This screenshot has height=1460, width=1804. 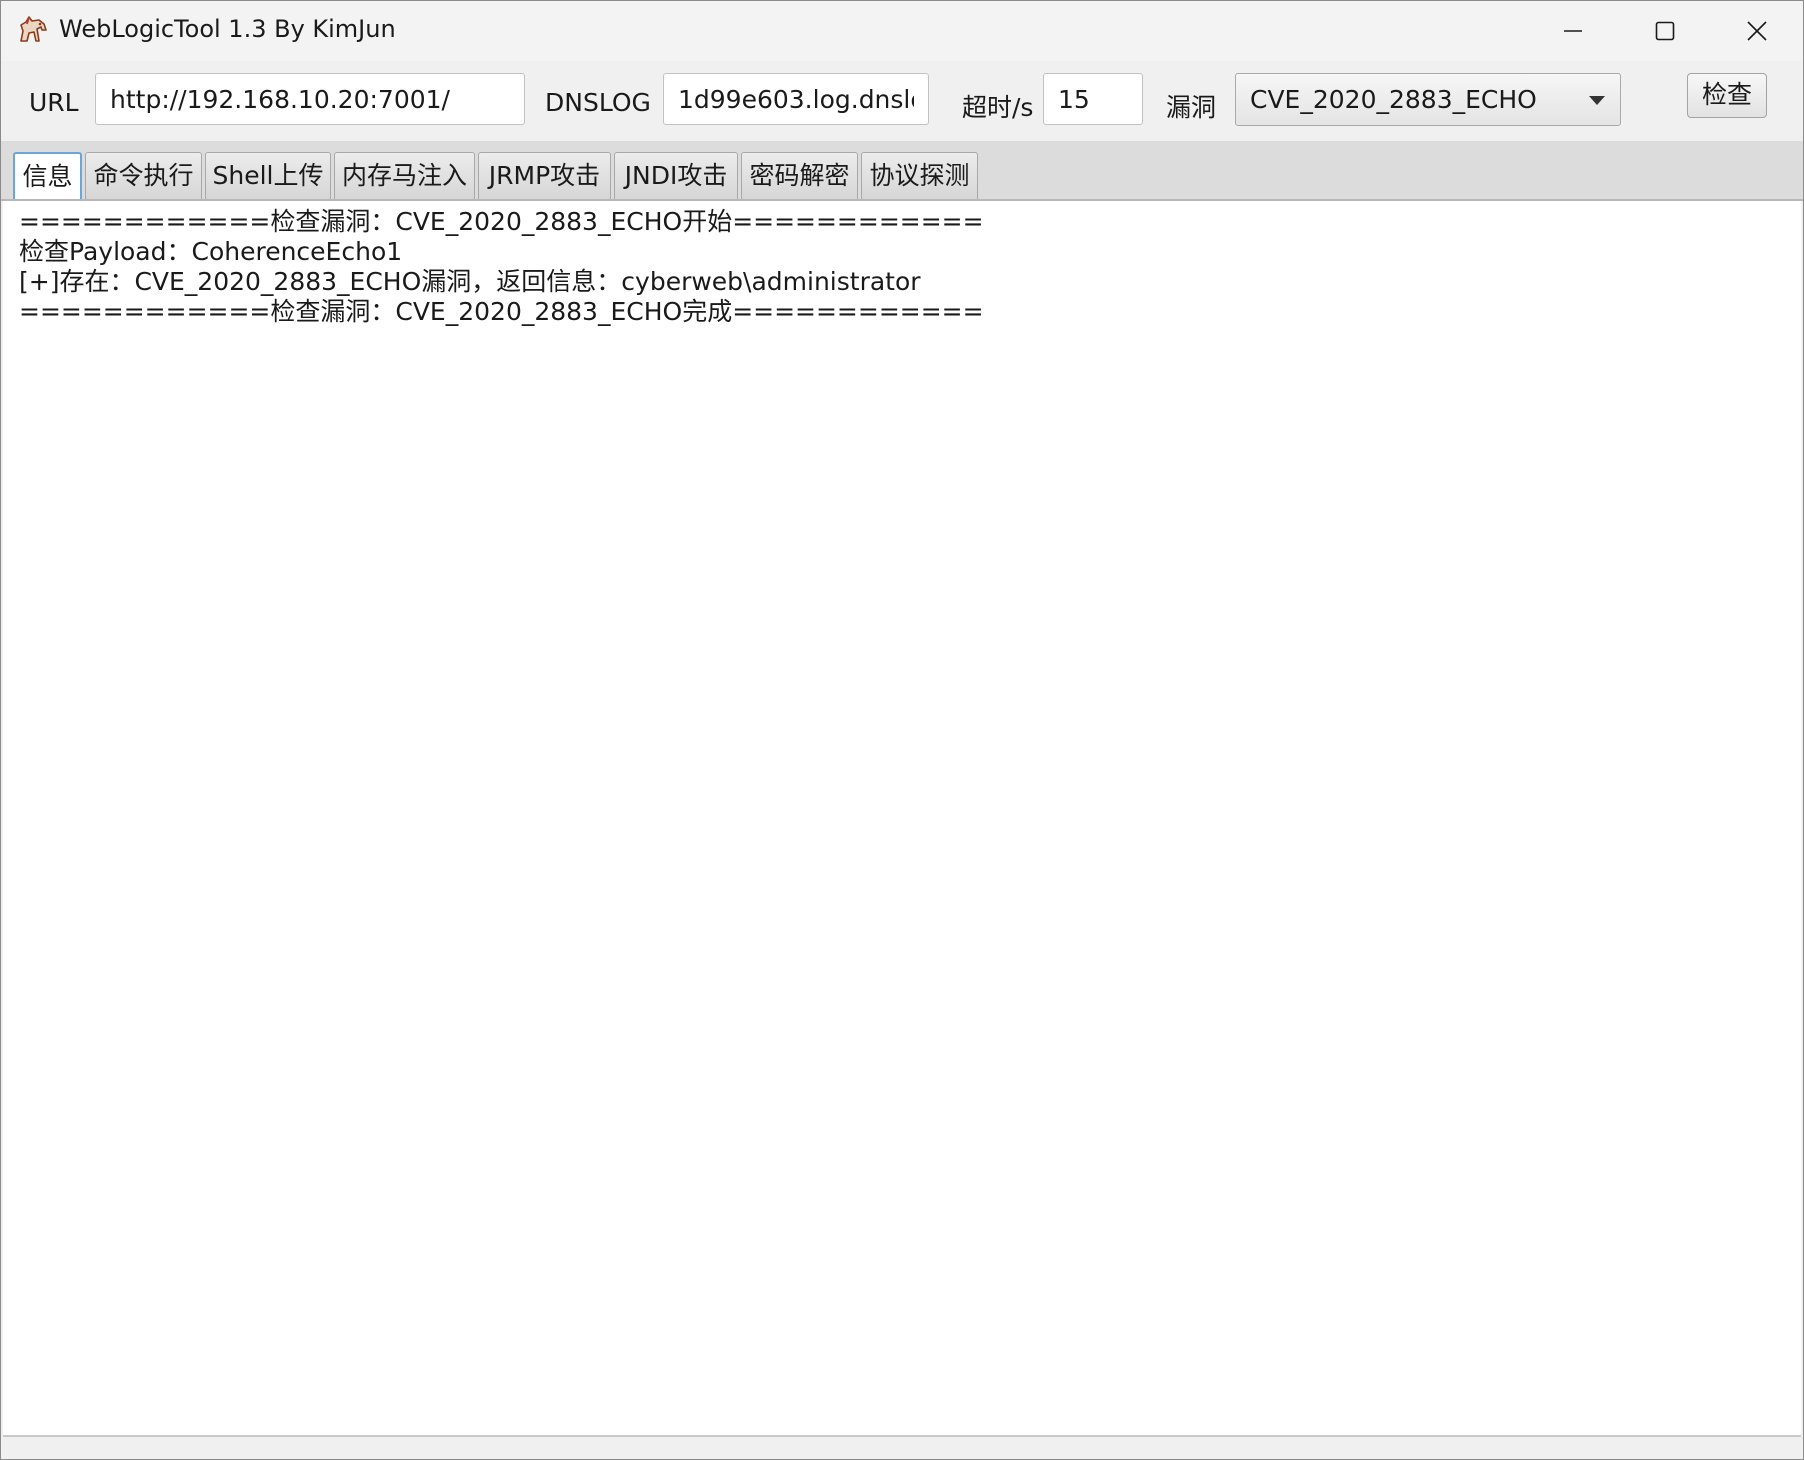 I want to click on vuln-label: 漏洞, so click(x=1191, y=107).